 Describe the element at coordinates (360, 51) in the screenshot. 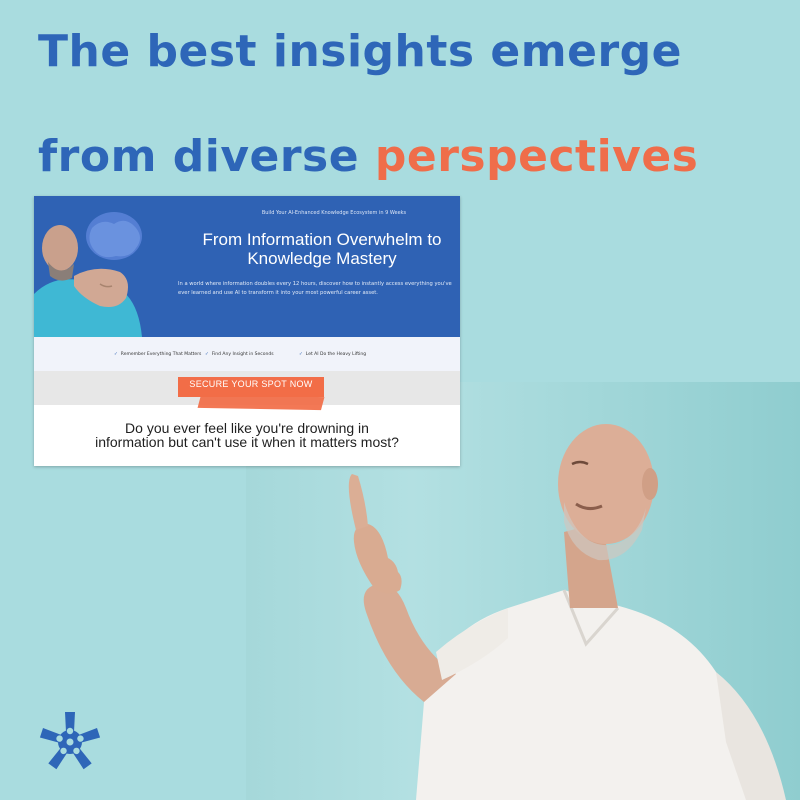

I see `headline-line-1: The best insights emerge` at that location.